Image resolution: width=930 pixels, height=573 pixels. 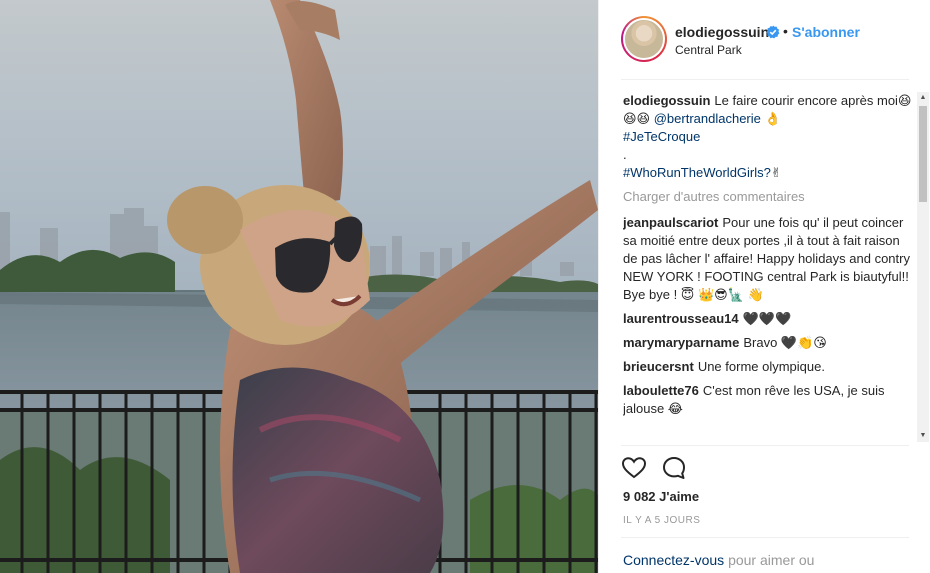 What do you see at coordinates (826, 32) in the screenshot?
I see `follow-button: S'abonner` at bounding box center [826, 32].